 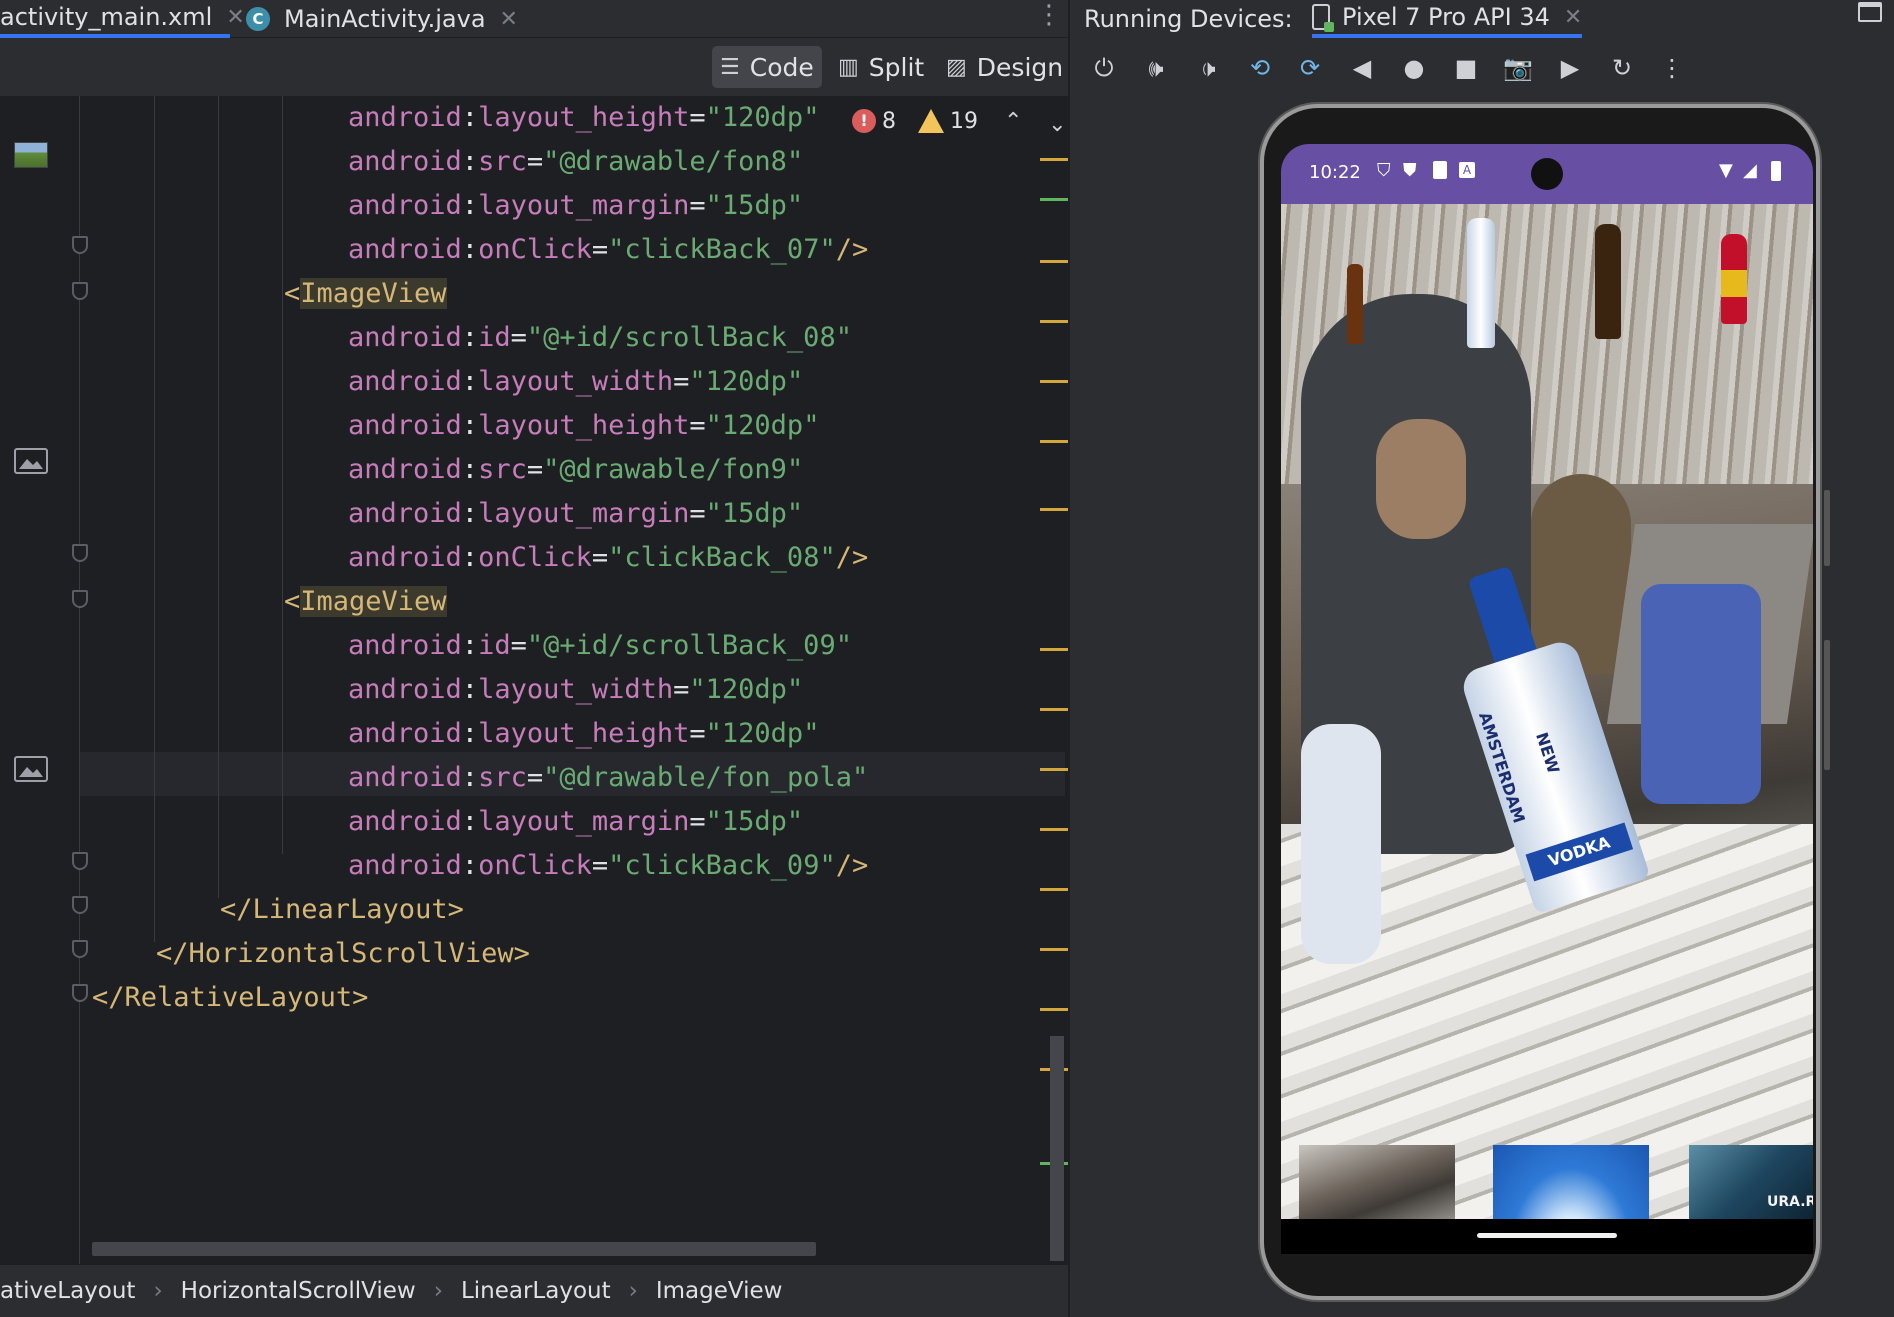 I want to click on code-token: layout_margin, so click(x=584, y=205).